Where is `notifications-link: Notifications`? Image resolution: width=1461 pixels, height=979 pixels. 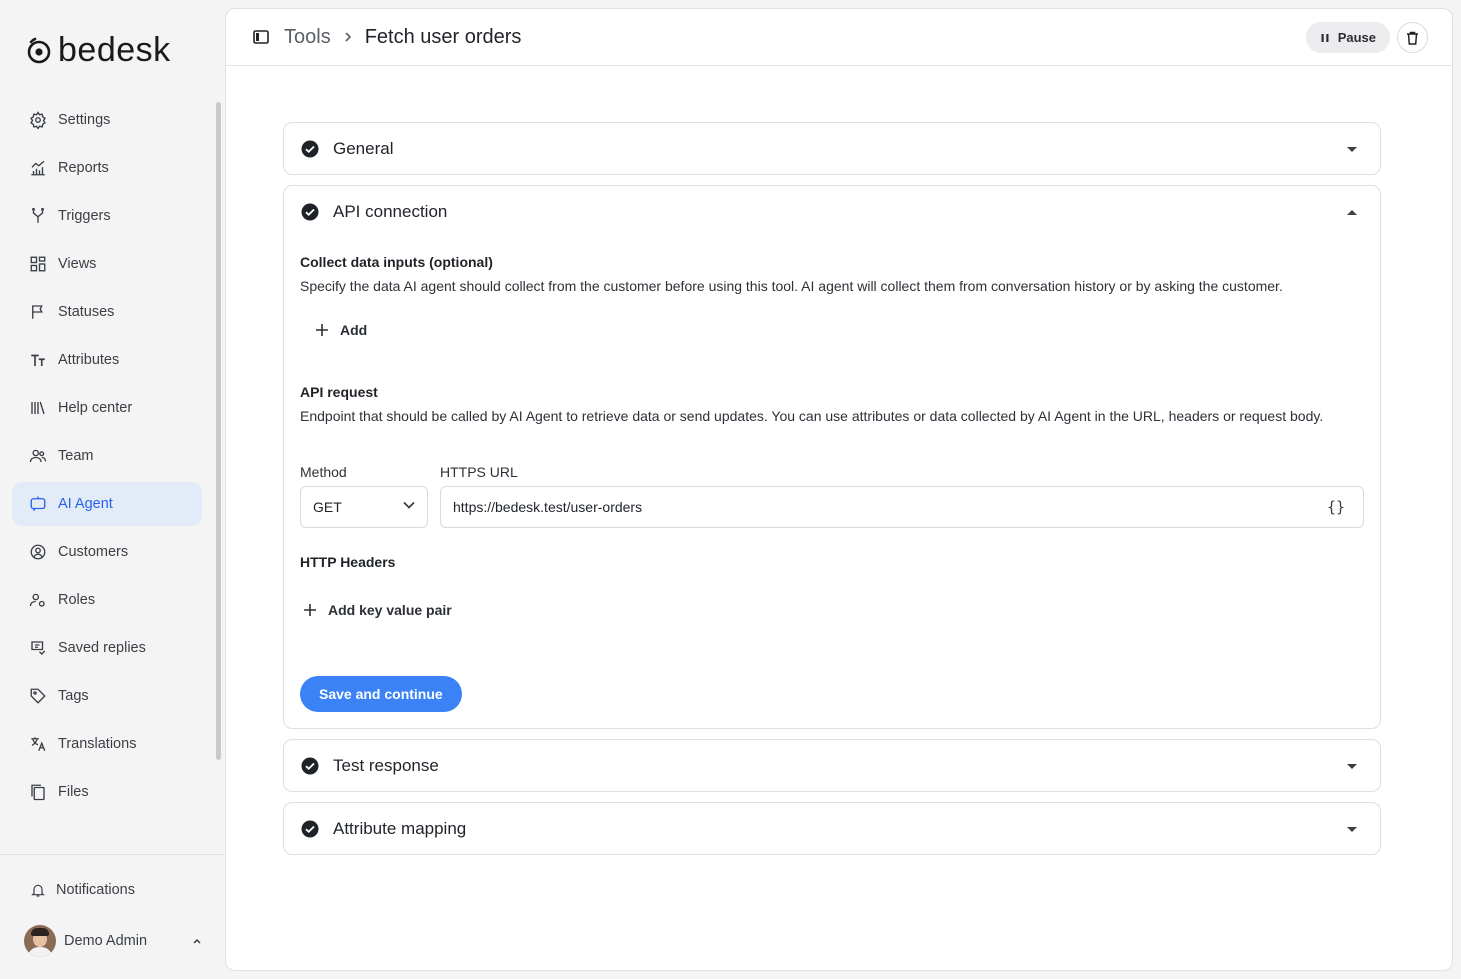
notifications-link: Notifications is located at coordinates (81, 890).